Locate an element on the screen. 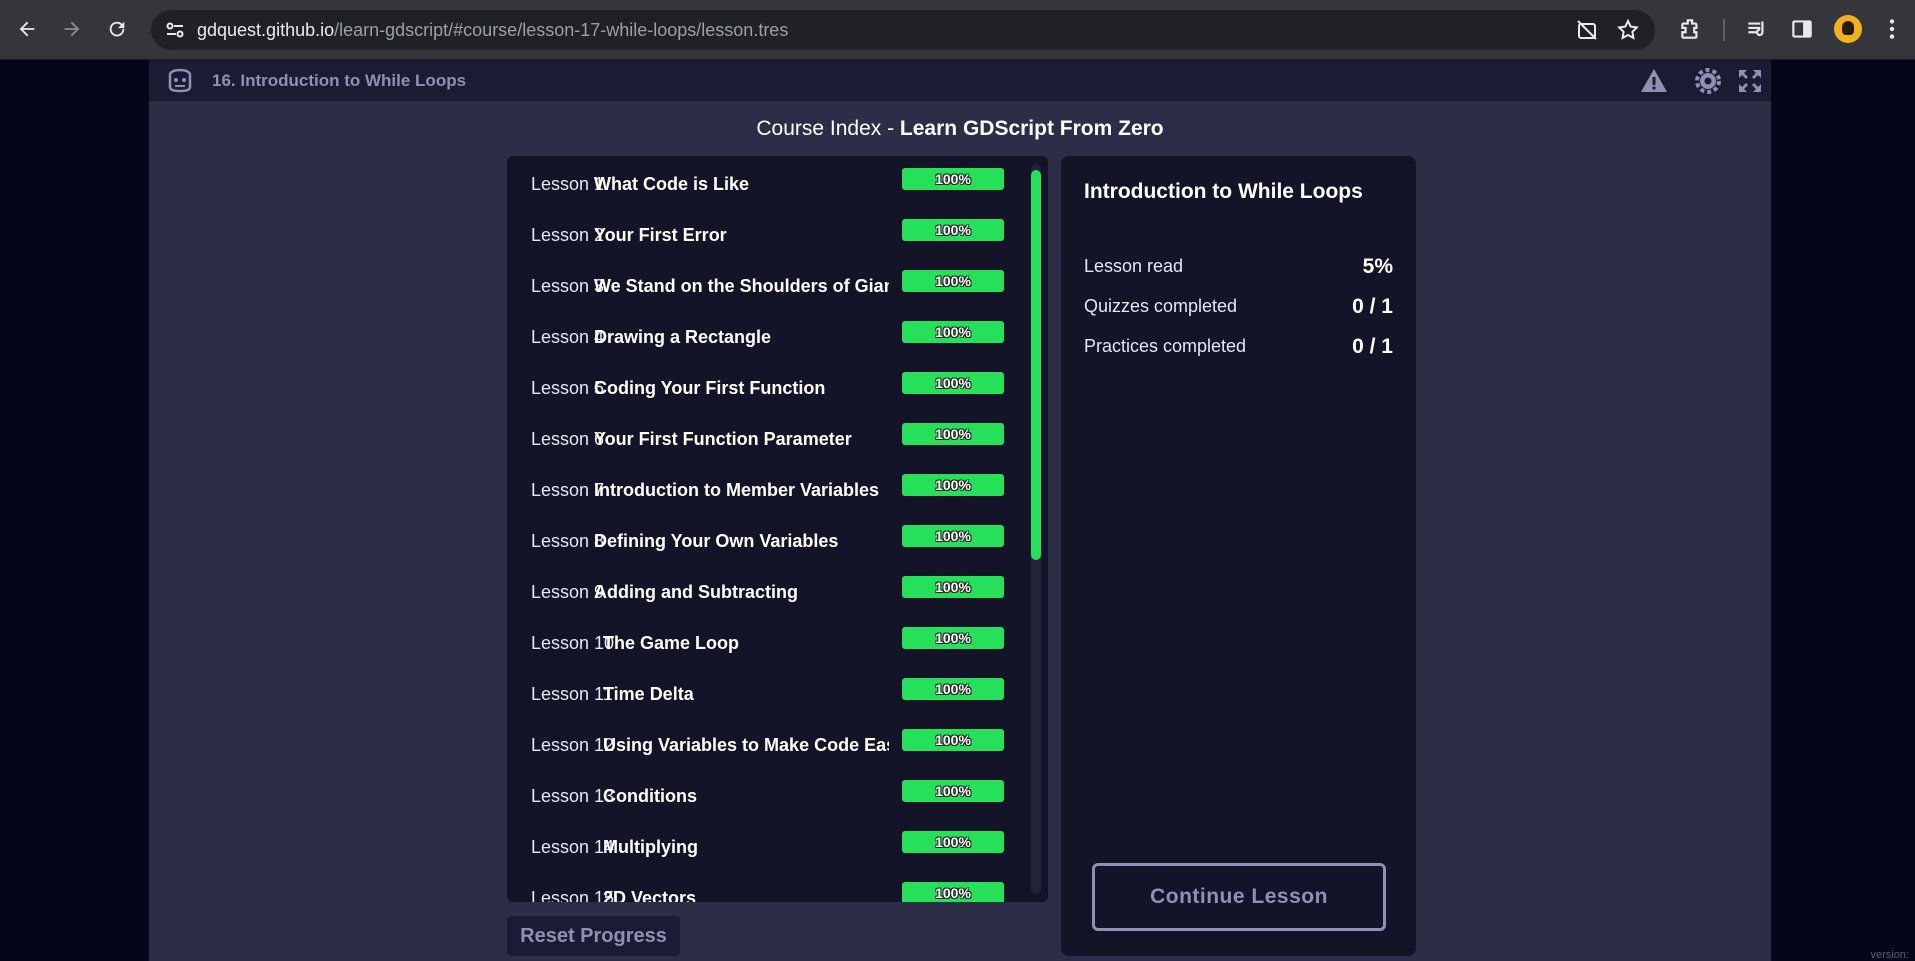 Image resolution: width=1915 pixels, height=961 pixels. lesson-name: Introduction to Member Variables is located at coordinates (737, 490).